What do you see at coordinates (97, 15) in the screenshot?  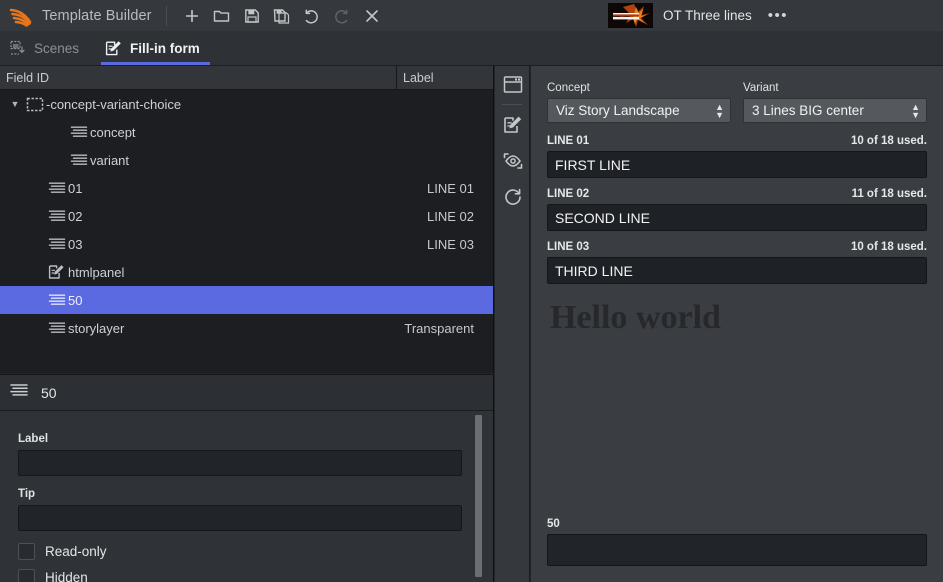 I see `app-title: Template Builder` at bounding box center [97, 15].